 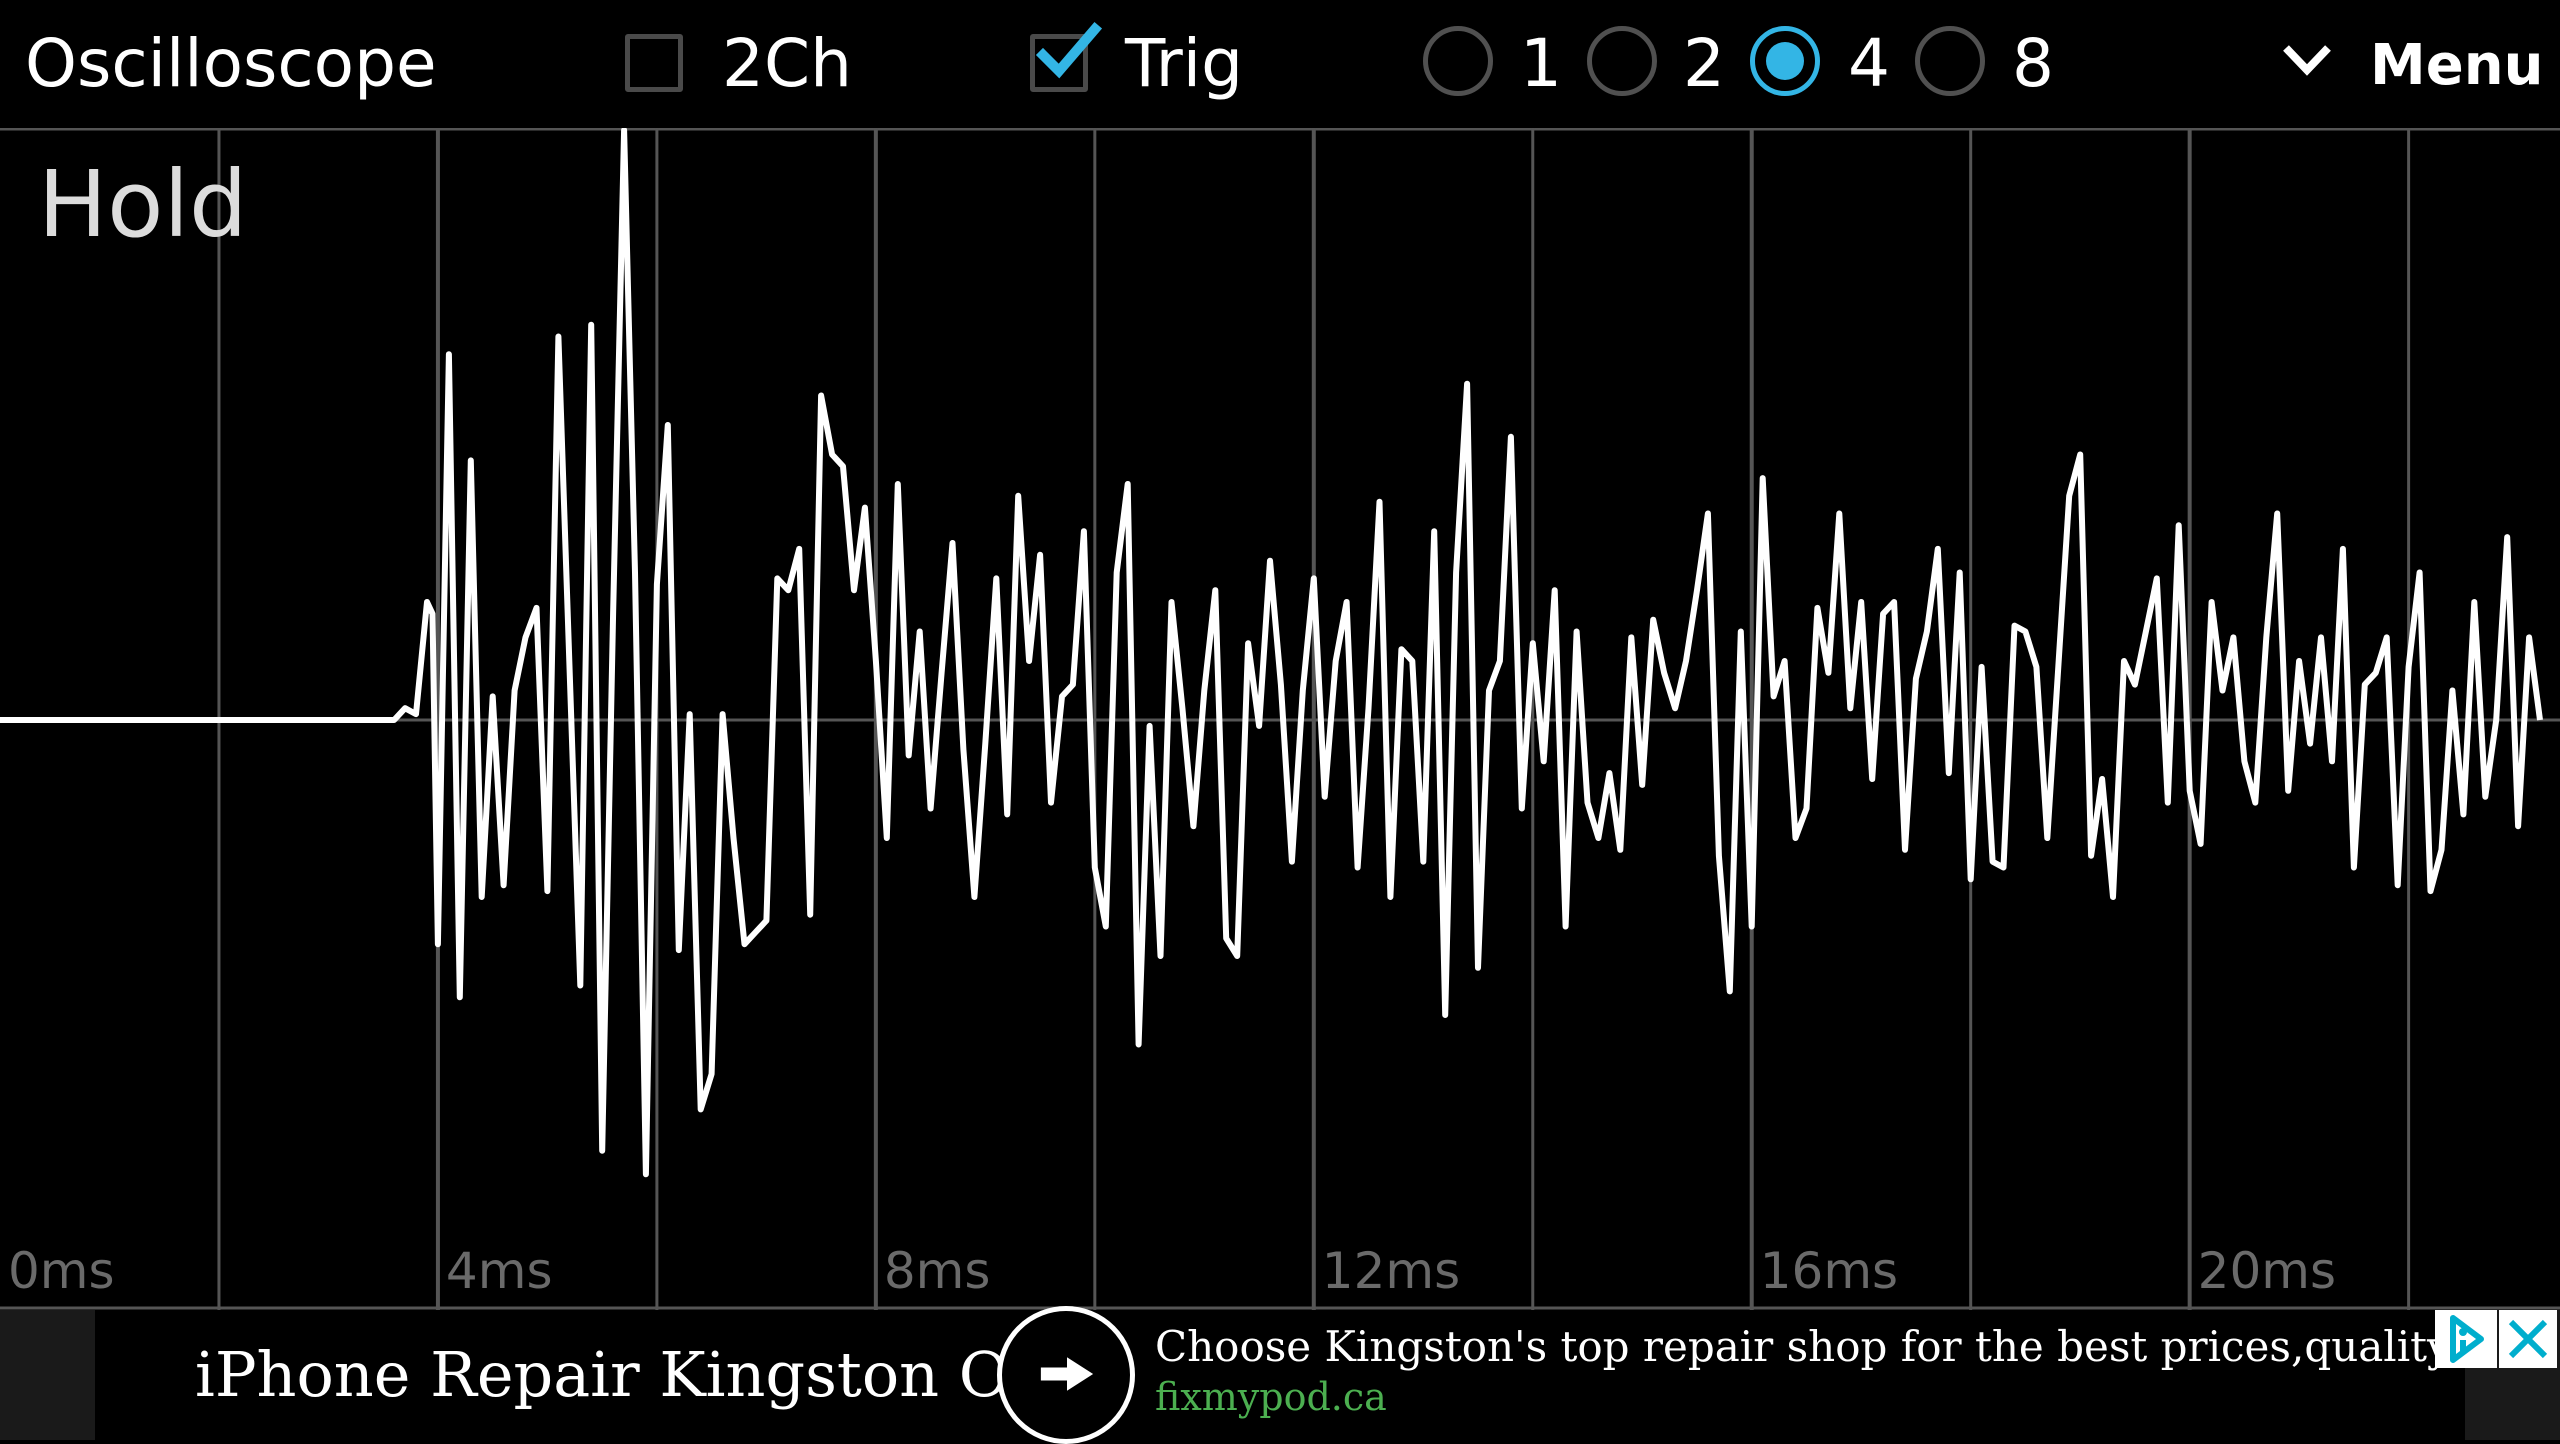 What do you see at coordinates (1829, 1271) in the screenshot?
I see `time-tick-label: 16ms` at bounding box center [1829, 1271].